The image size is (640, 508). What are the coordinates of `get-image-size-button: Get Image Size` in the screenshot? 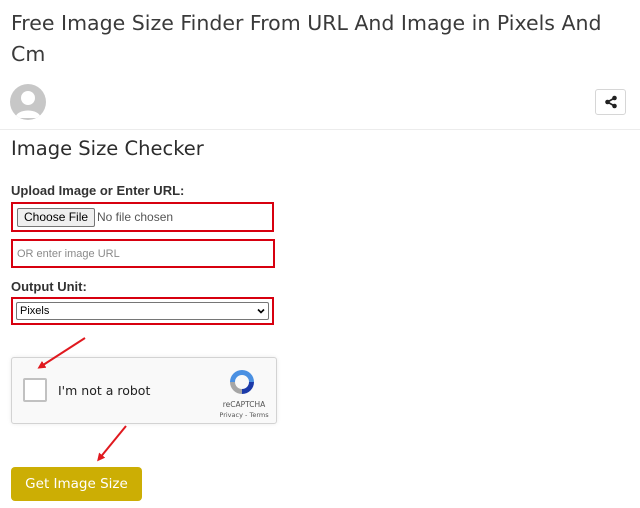 It's located at (76, 484).